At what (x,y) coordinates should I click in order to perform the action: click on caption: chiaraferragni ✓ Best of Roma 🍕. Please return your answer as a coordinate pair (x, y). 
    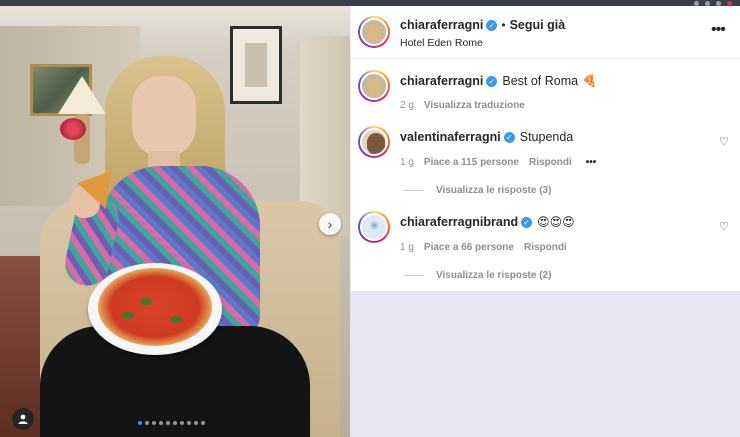
    Looking at the image, I should click on (498, 81).